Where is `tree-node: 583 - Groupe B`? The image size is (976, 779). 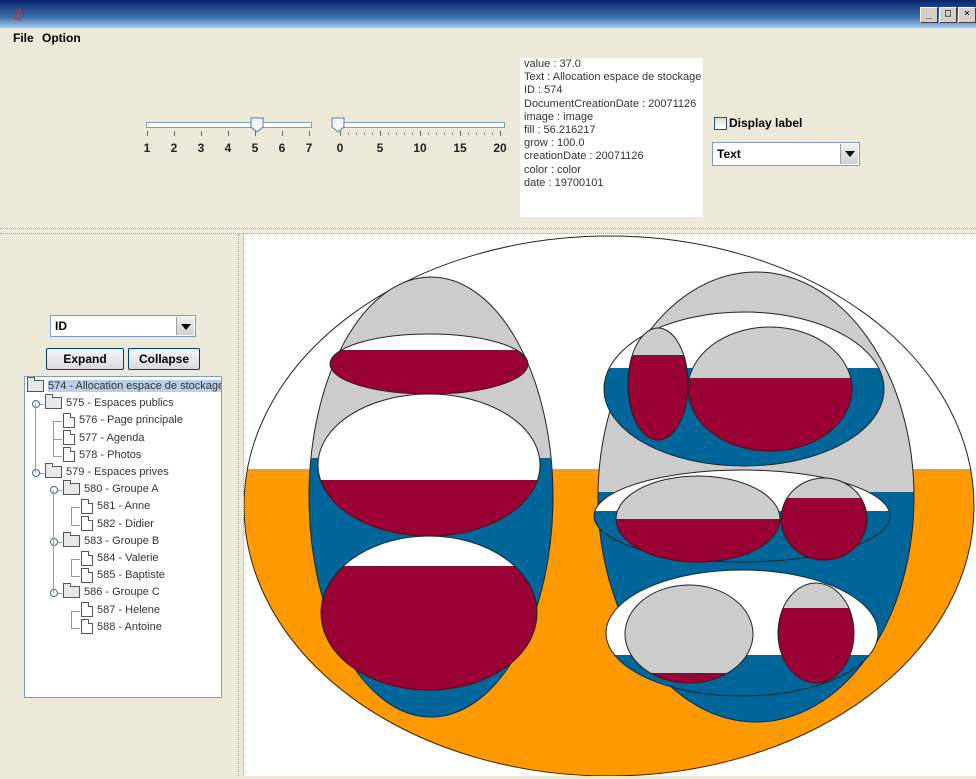 tree-node: 583 - Groupe B is located at coordinates (111, 540).